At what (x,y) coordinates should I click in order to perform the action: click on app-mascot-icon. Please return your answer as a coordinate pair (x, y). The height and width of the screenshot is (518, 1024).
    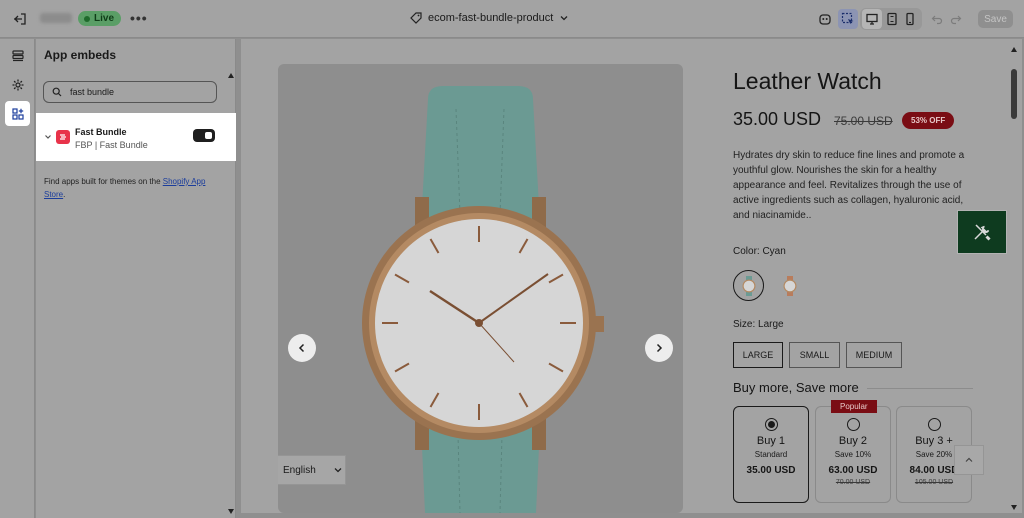
    Looking at the image, I should click on (825, 19).